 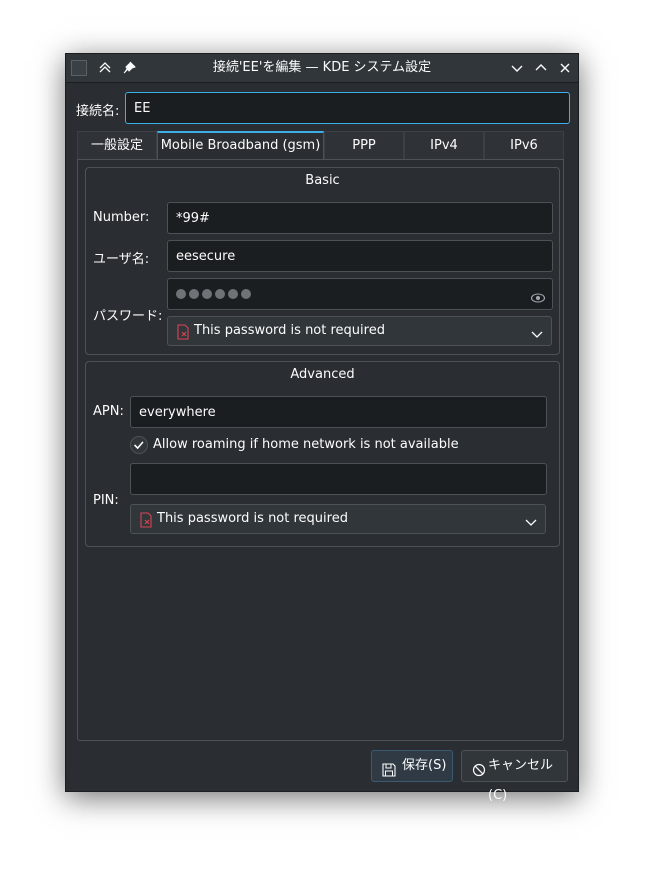 I want to click on advanced-group-title: Advanced, so click(x=322, y=374).